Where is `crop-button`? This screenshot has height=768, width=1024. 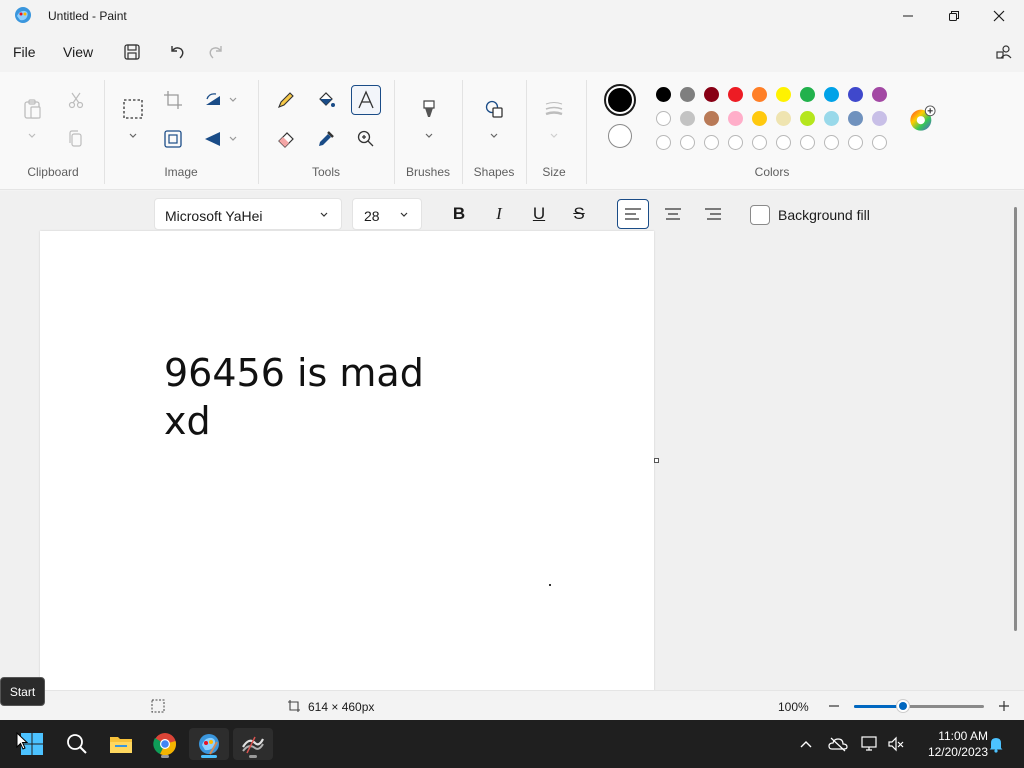
crop-button is located at coordinates (173, 100).